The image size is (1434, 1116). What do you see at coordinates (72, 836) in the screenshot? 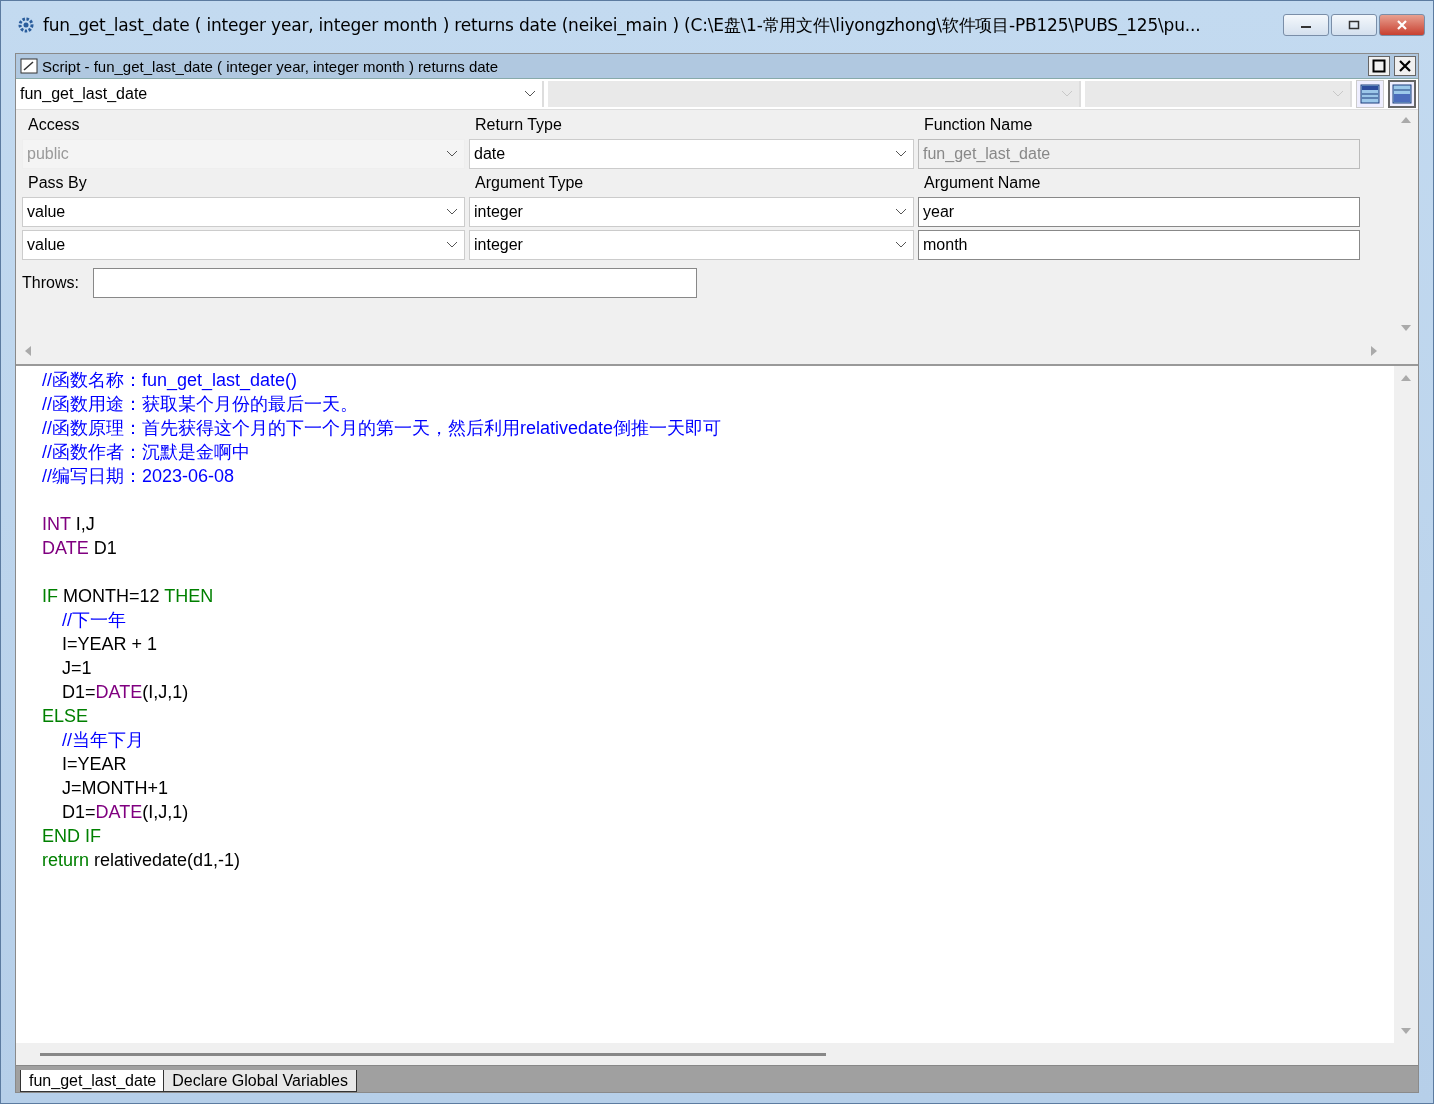
I see `code-line: END IF` at bounding box center [72, 836].